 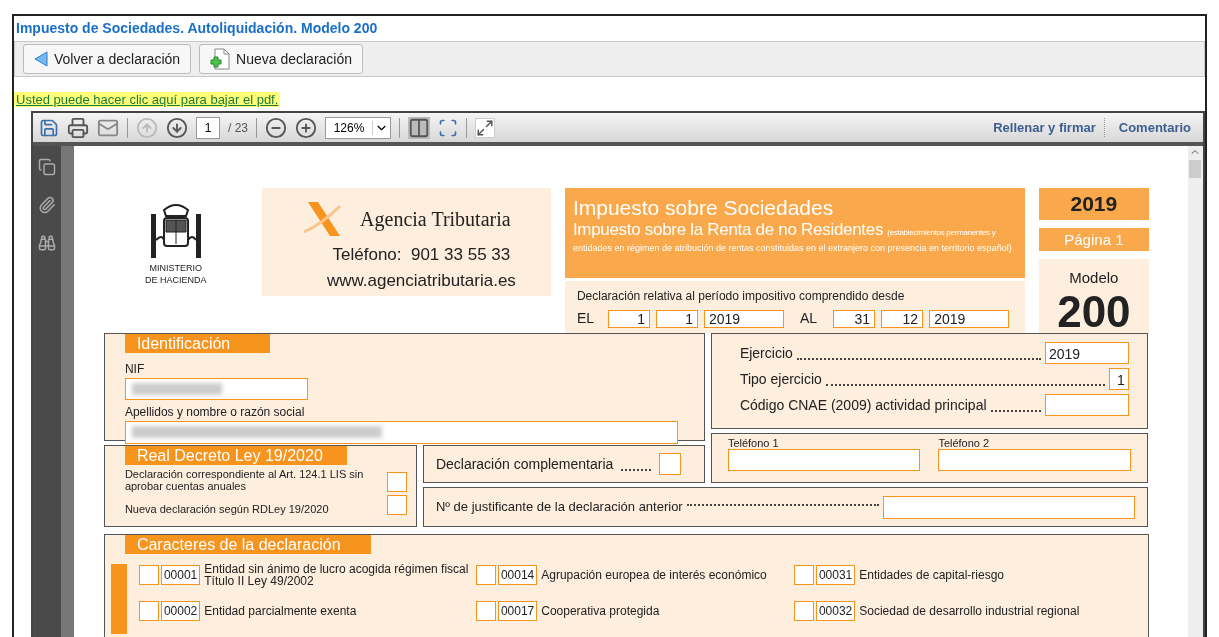 I want to click on date-field: 12, so click(x=902, y=318).